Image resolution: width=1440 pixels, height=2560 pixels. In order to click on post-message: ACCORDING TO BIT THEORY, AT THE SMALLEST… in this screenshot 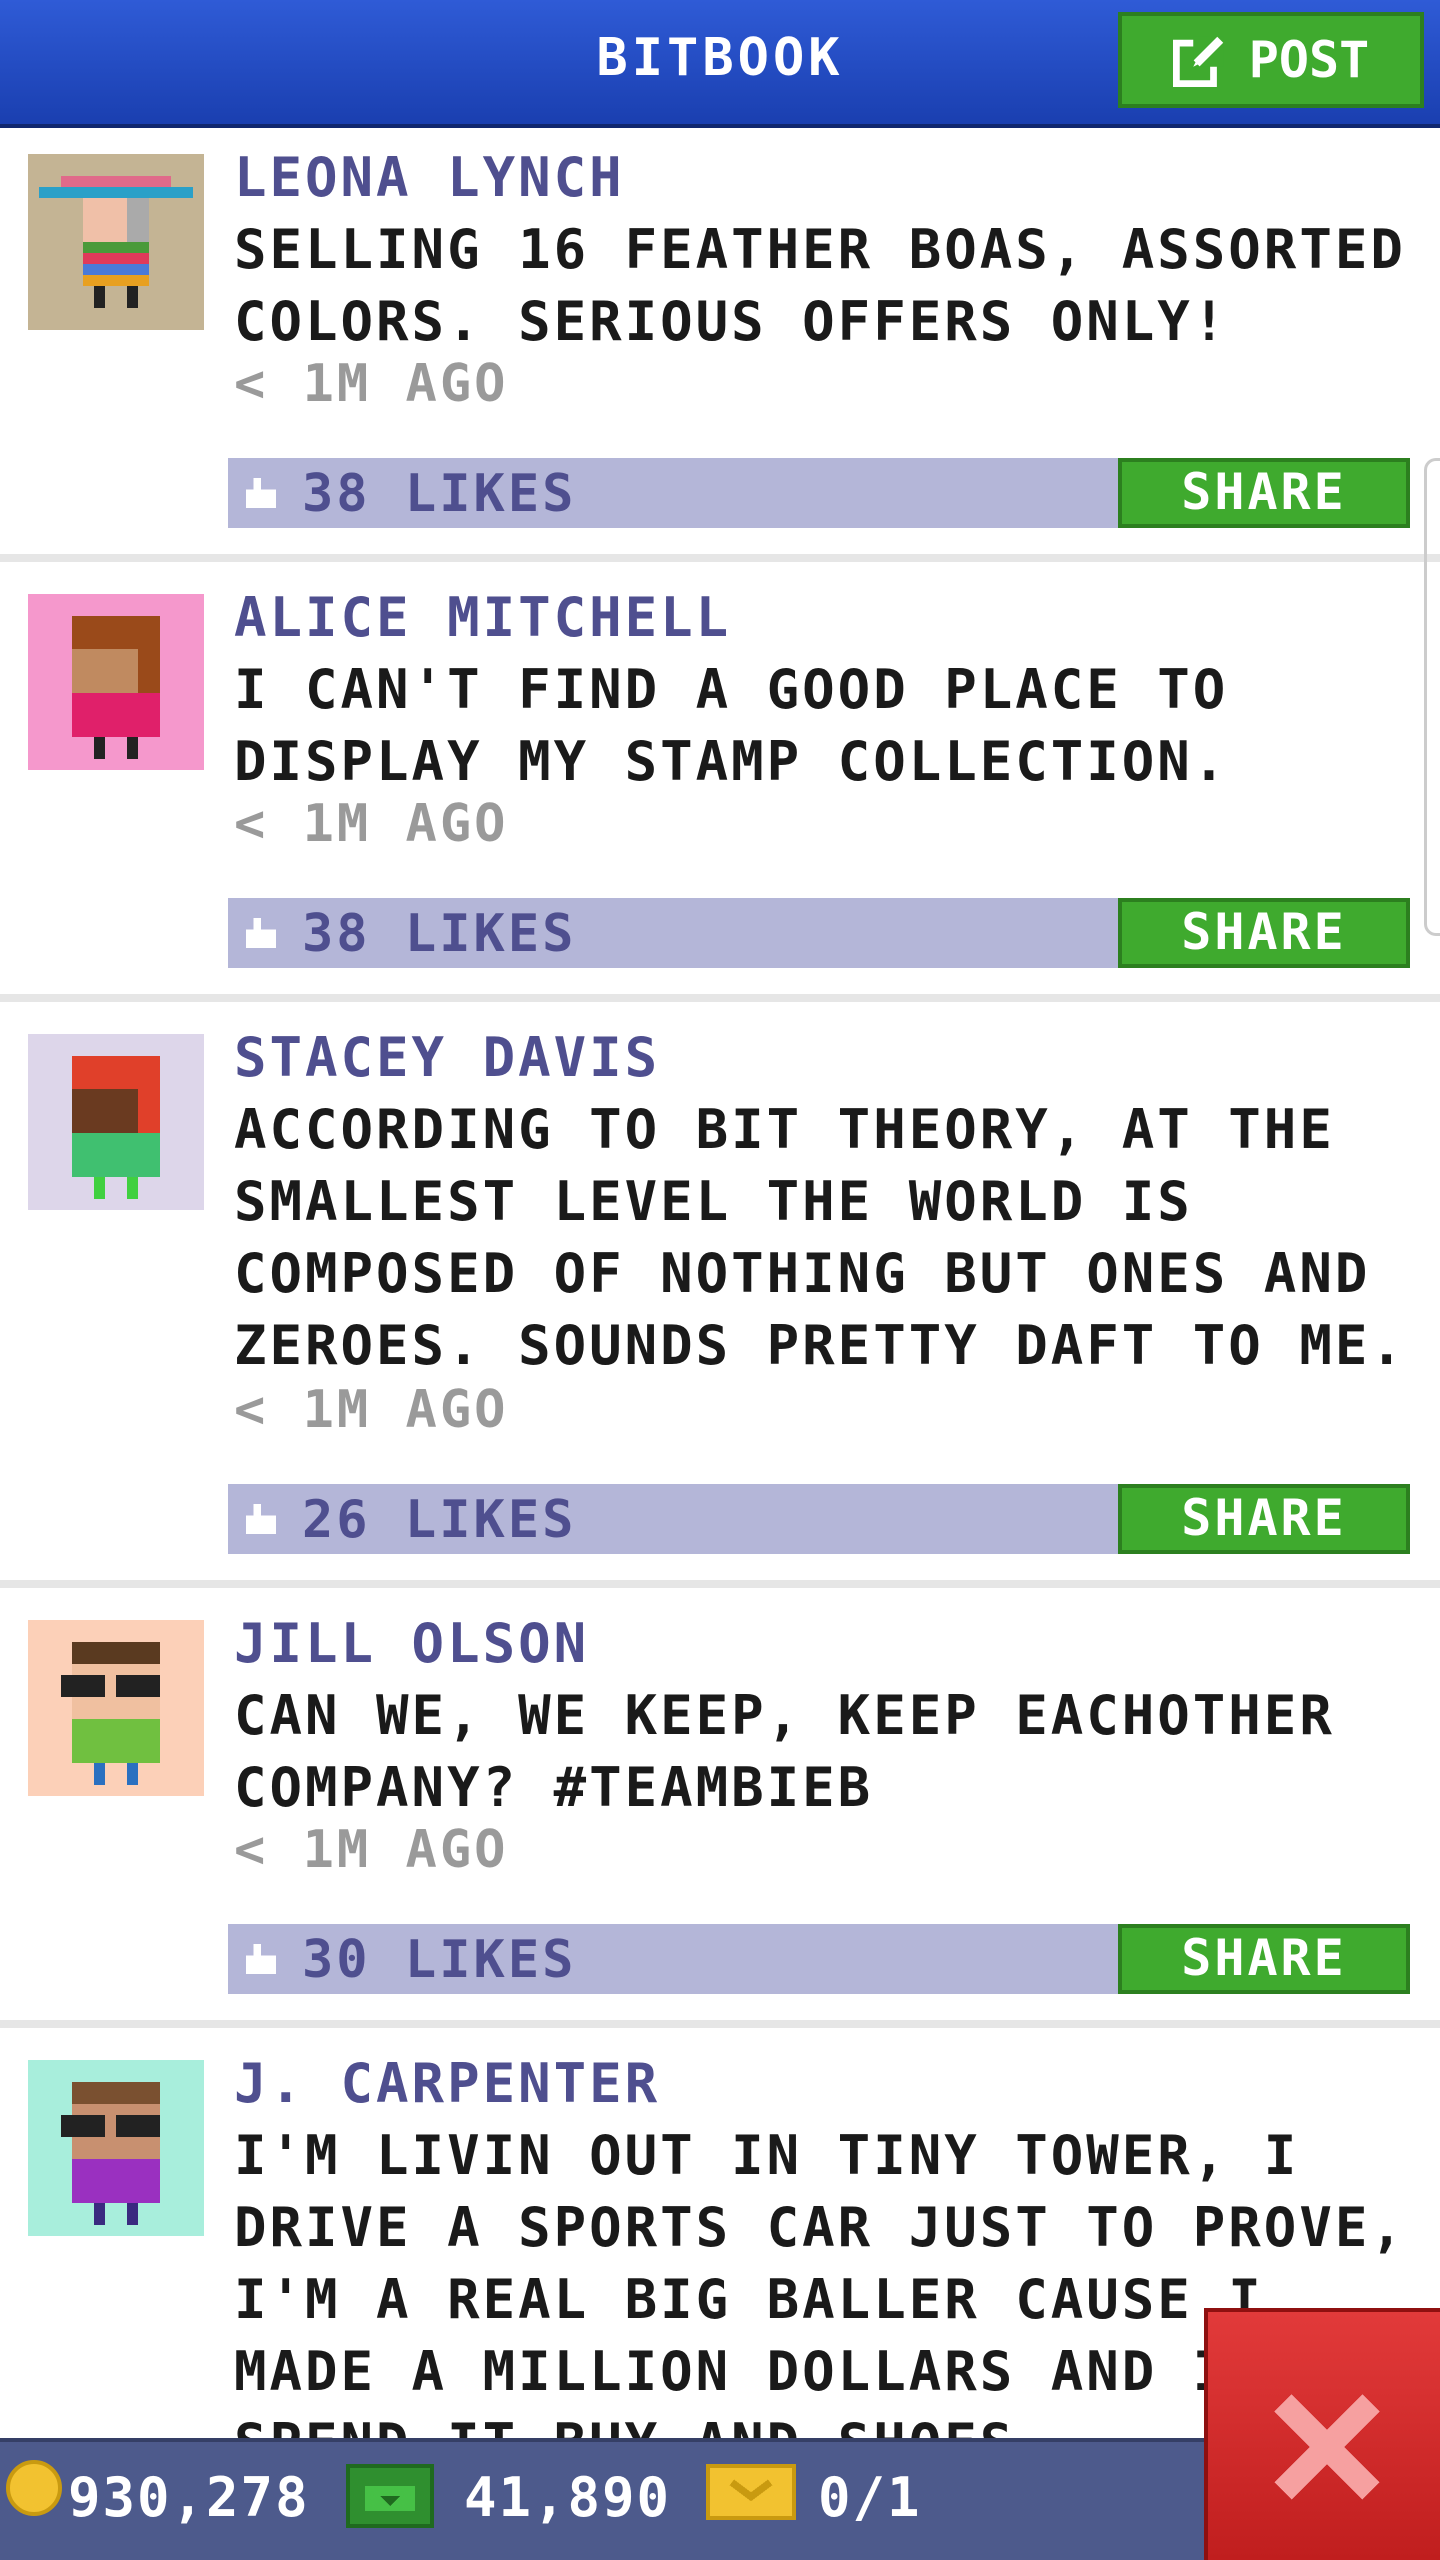, I will do `click(820, 1237)`.